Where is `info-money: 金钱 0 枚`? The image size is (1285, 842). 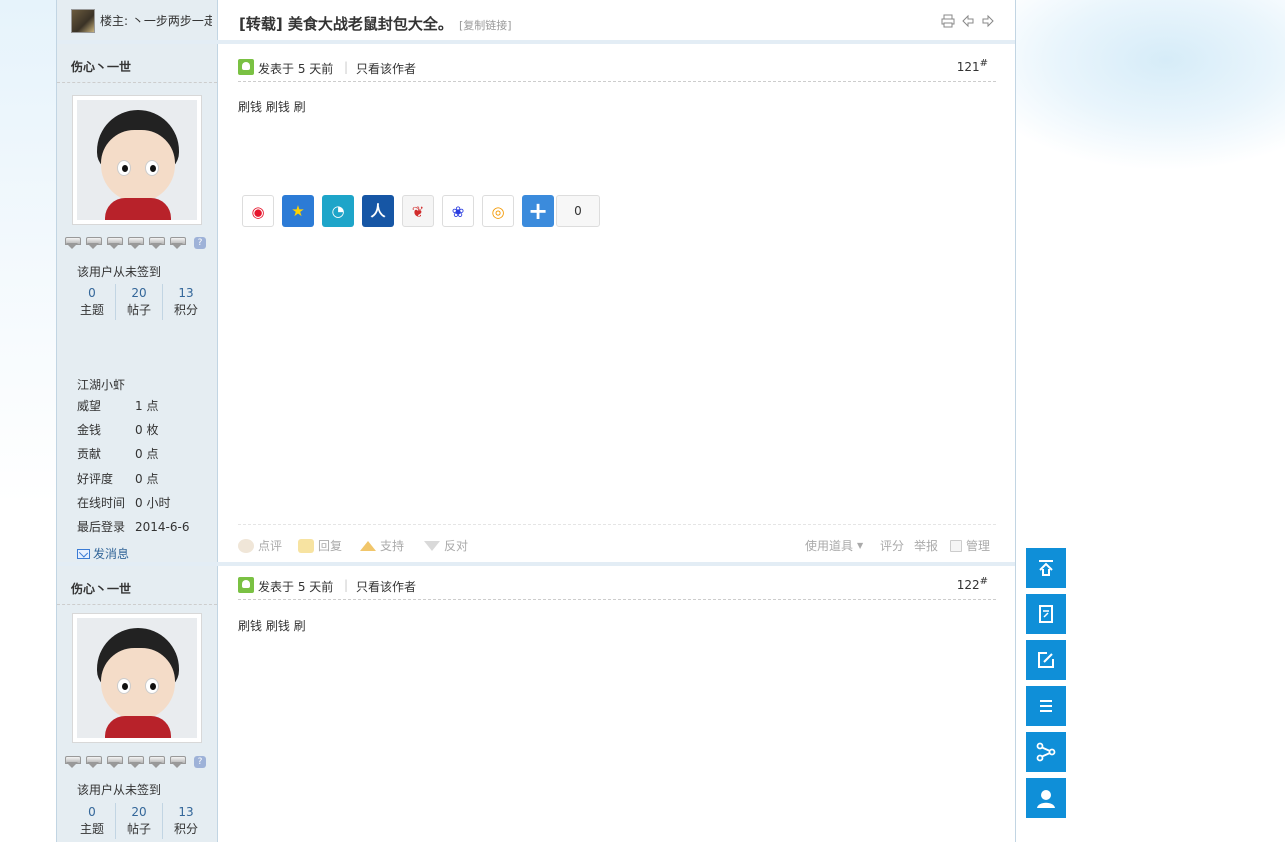 info-money: 金钱 0 枚 is located at coordinates (118, 430).